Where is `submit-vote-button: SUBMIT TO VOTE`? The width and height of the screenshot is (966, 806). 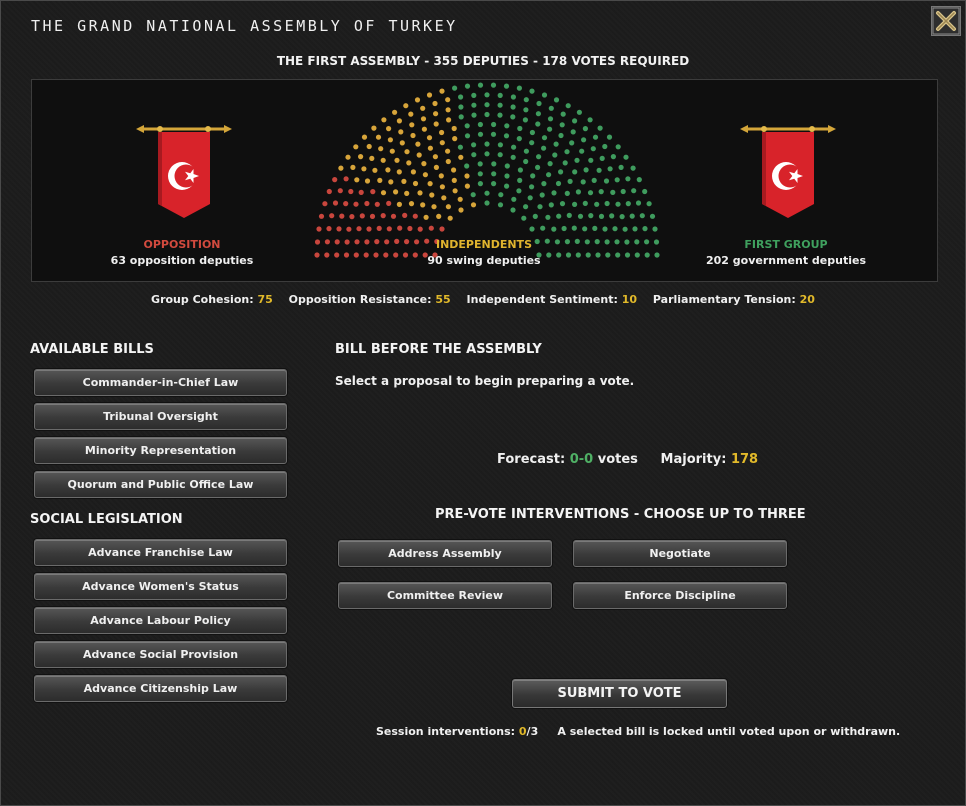 submit-vote-button: SUBMIT TO VOTE is located at coordinates (619, 693).